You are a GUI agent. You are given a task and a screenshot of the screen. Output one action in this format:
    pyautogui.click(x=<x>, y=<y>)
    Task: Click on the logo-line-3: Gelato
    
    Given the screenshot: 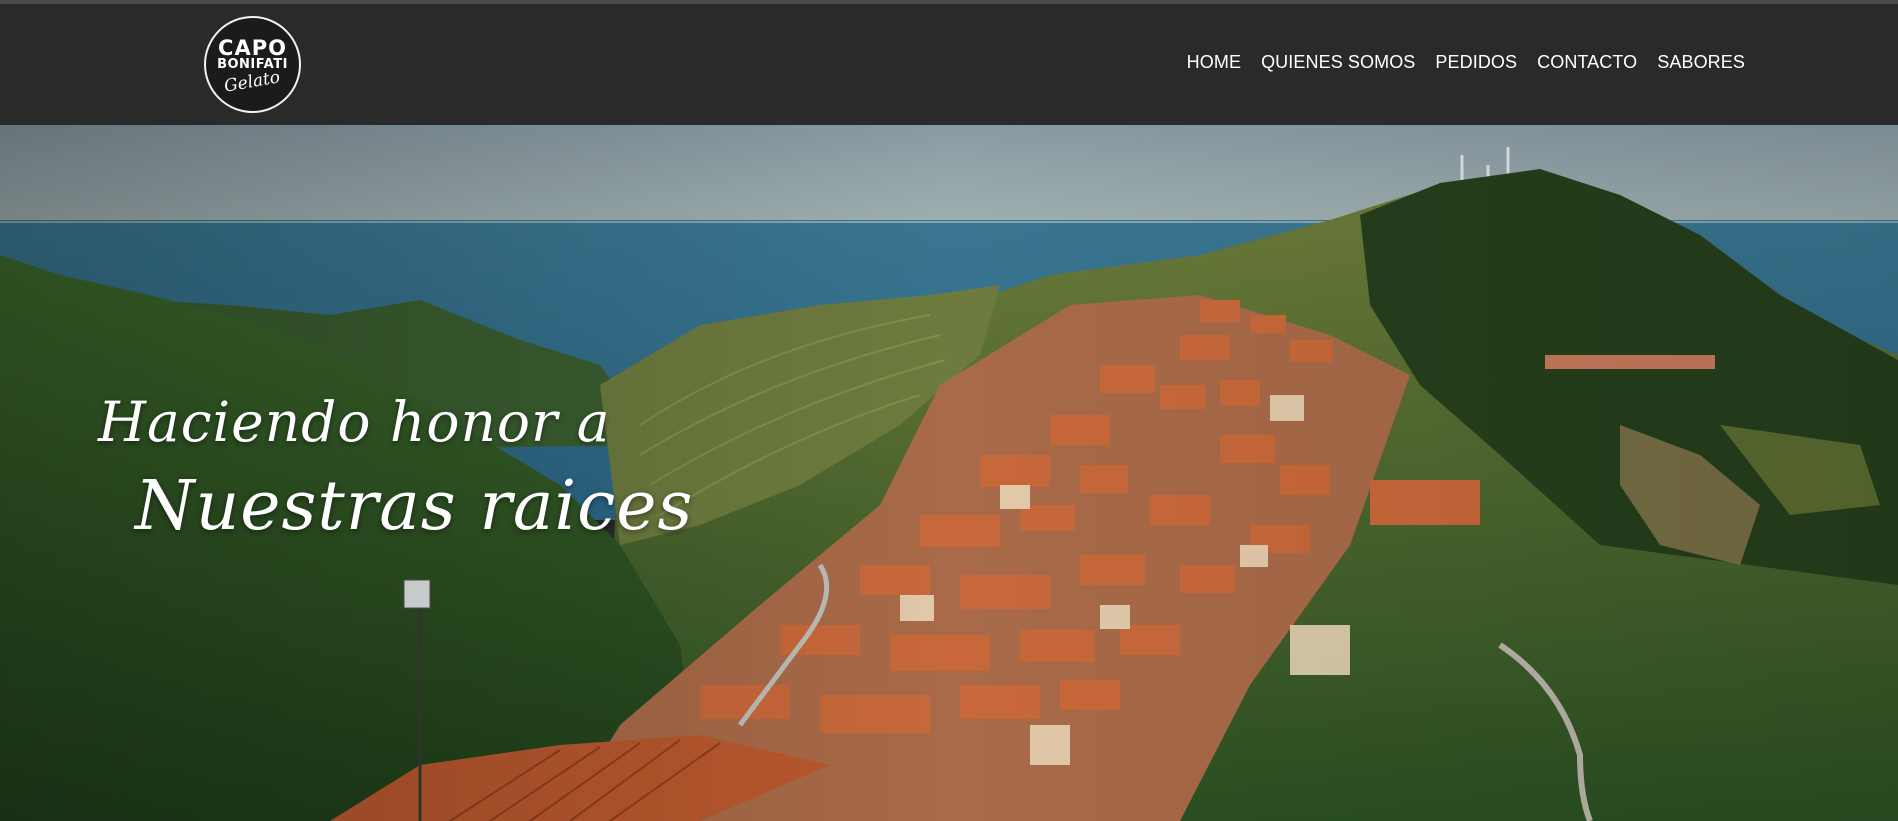 What is the action you would take?
    pyautogui.click(x=252, y=82)
    